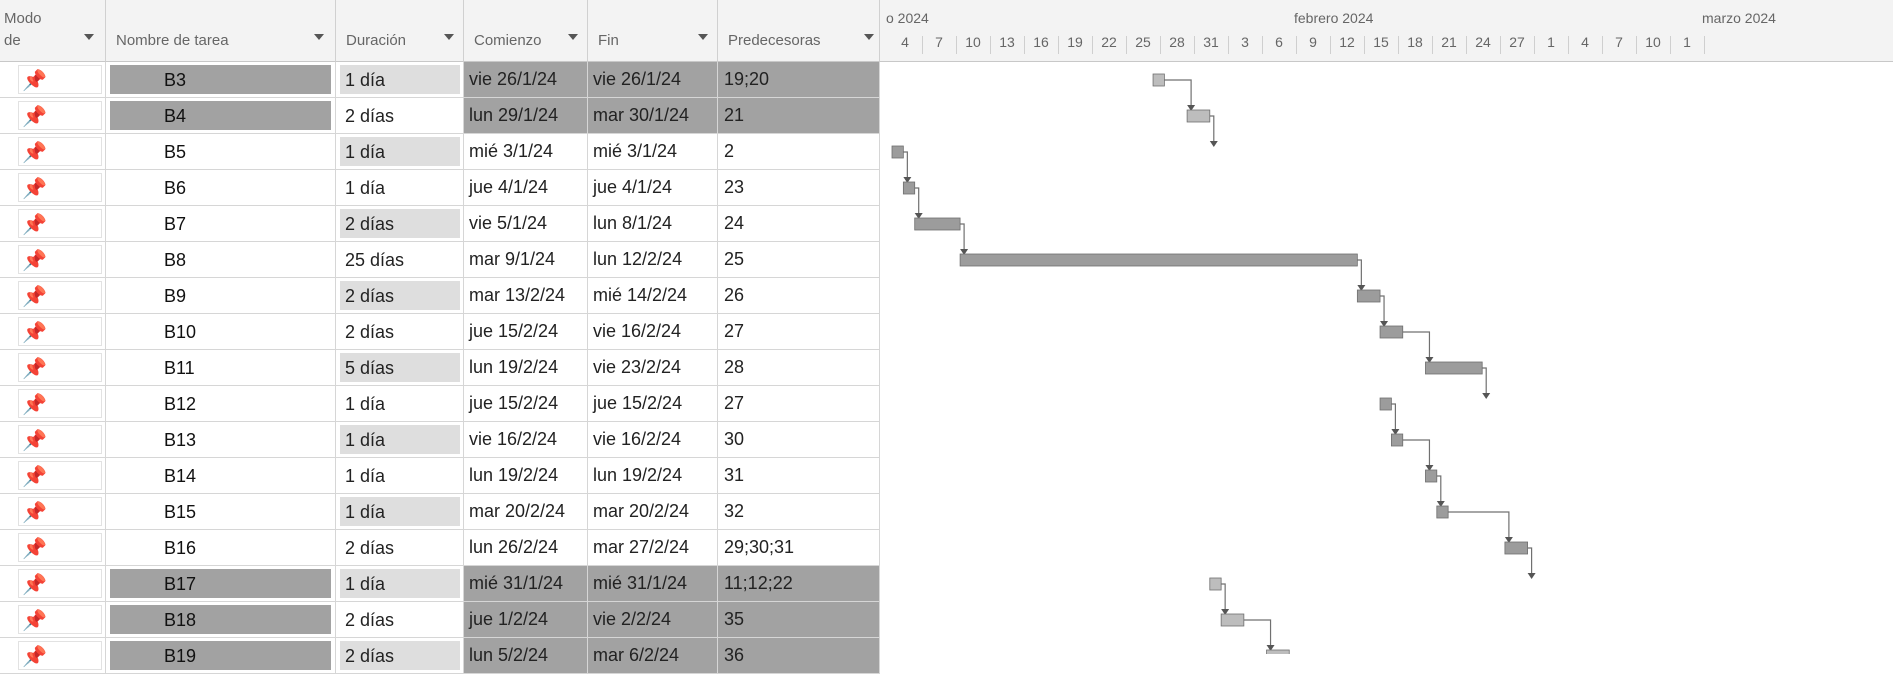 The image size is (1893, 674). Describe the element at coordinates (653, 404) in the screenshot. I see `task-finish-cell: jue 15/2/24` at that location.